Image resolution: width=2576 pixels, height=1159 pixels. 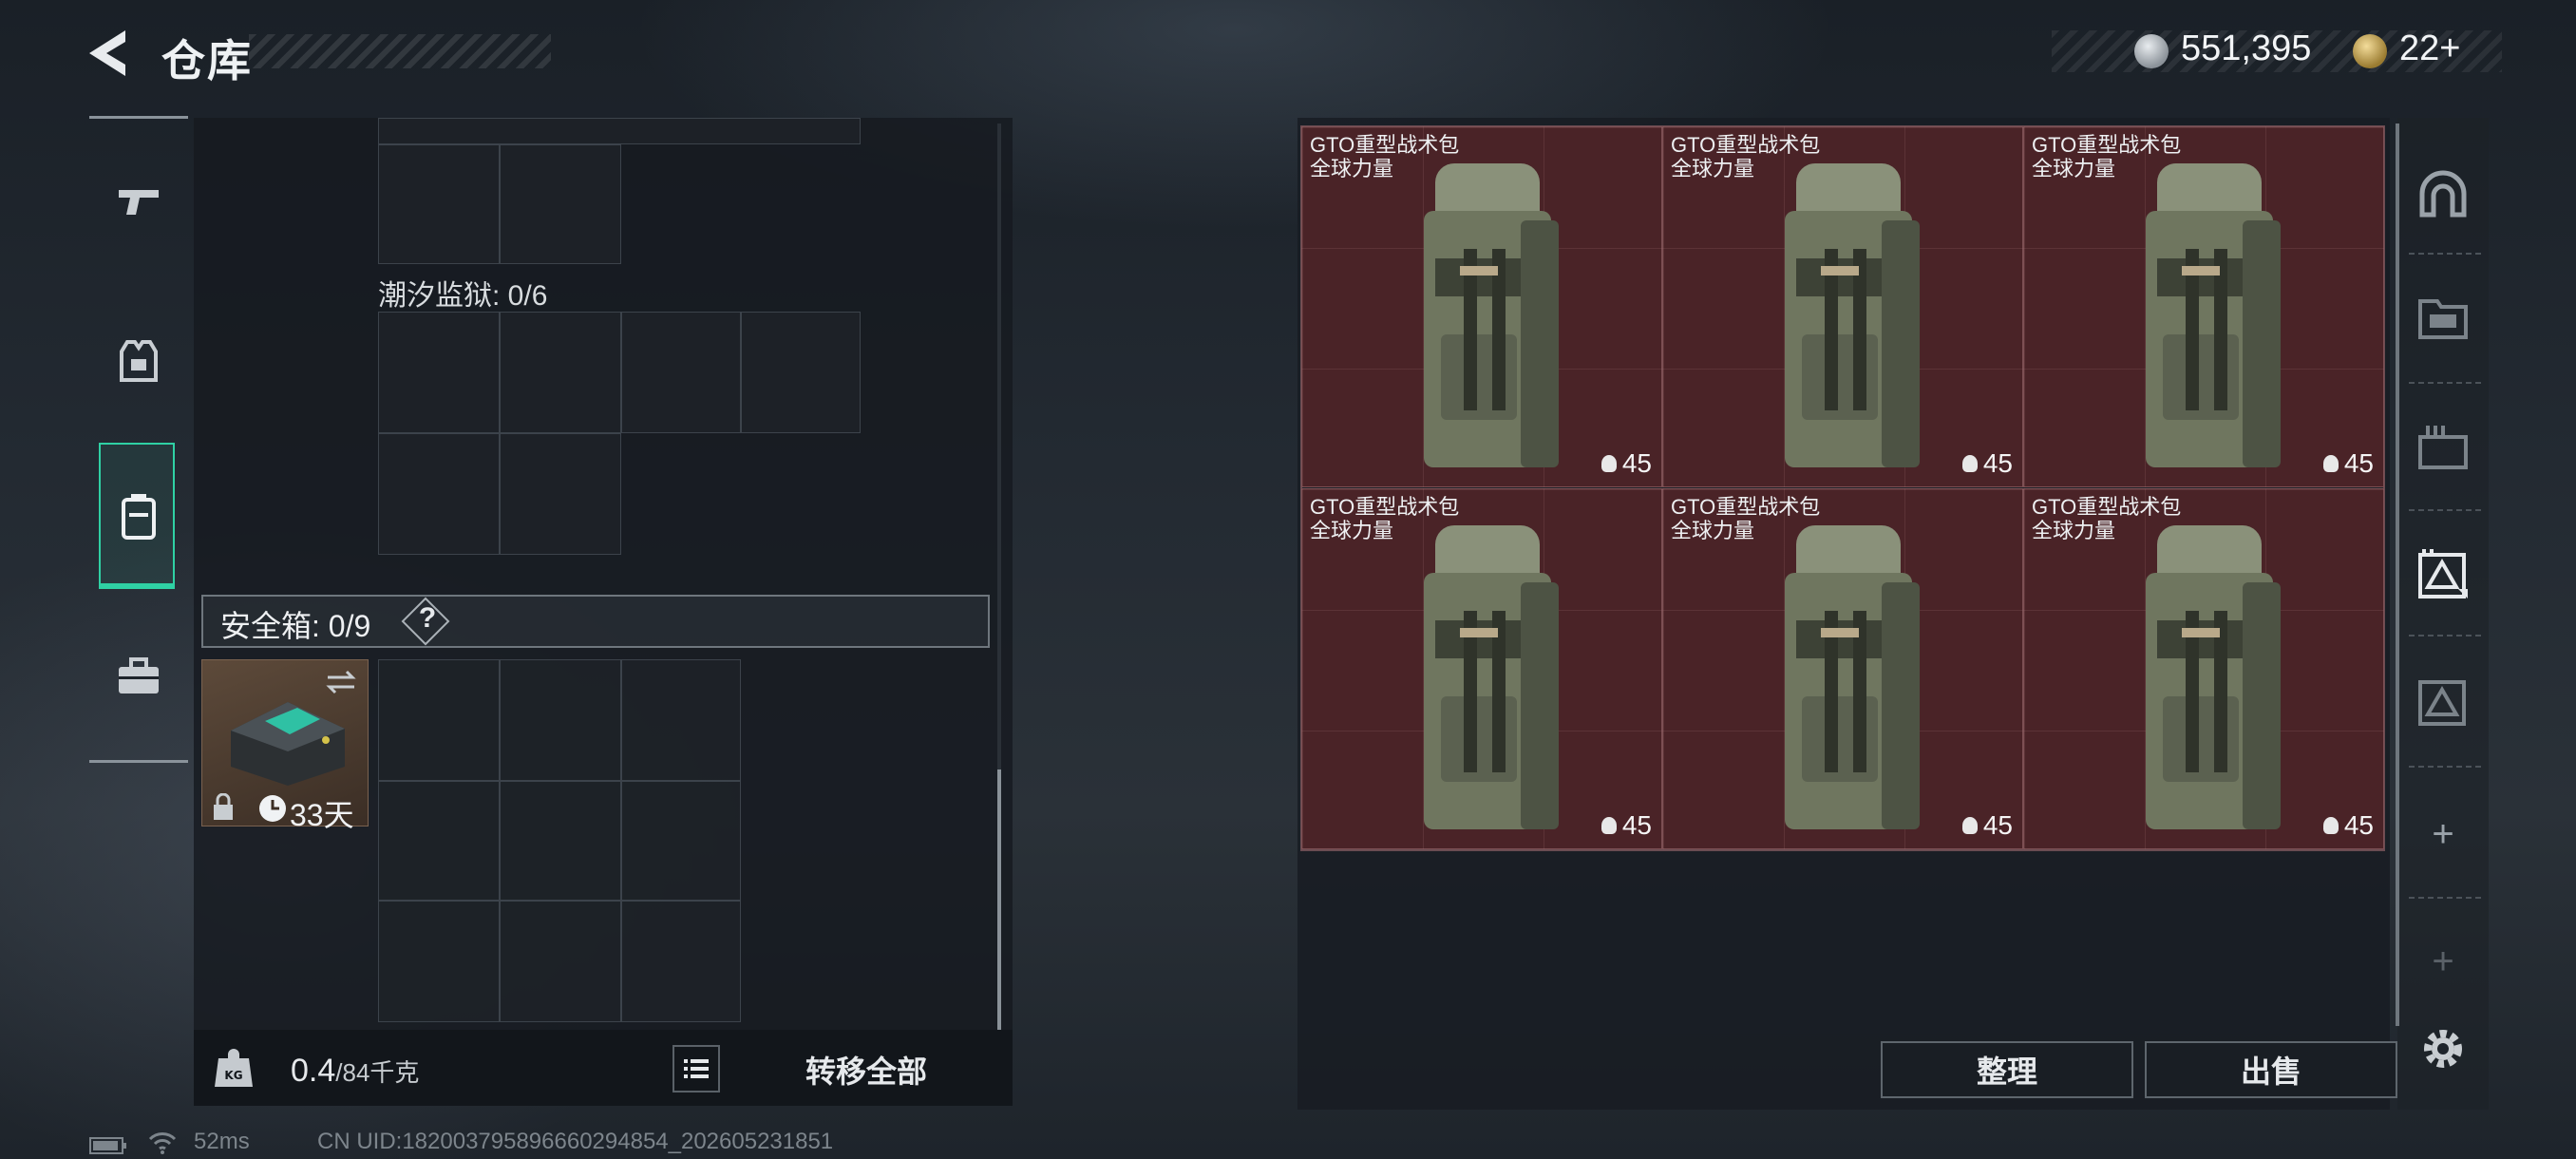 What do you see at coordinates (2443, 193) in the screenshot?
I see `arch-icon` at bounding box center [2443, 193].